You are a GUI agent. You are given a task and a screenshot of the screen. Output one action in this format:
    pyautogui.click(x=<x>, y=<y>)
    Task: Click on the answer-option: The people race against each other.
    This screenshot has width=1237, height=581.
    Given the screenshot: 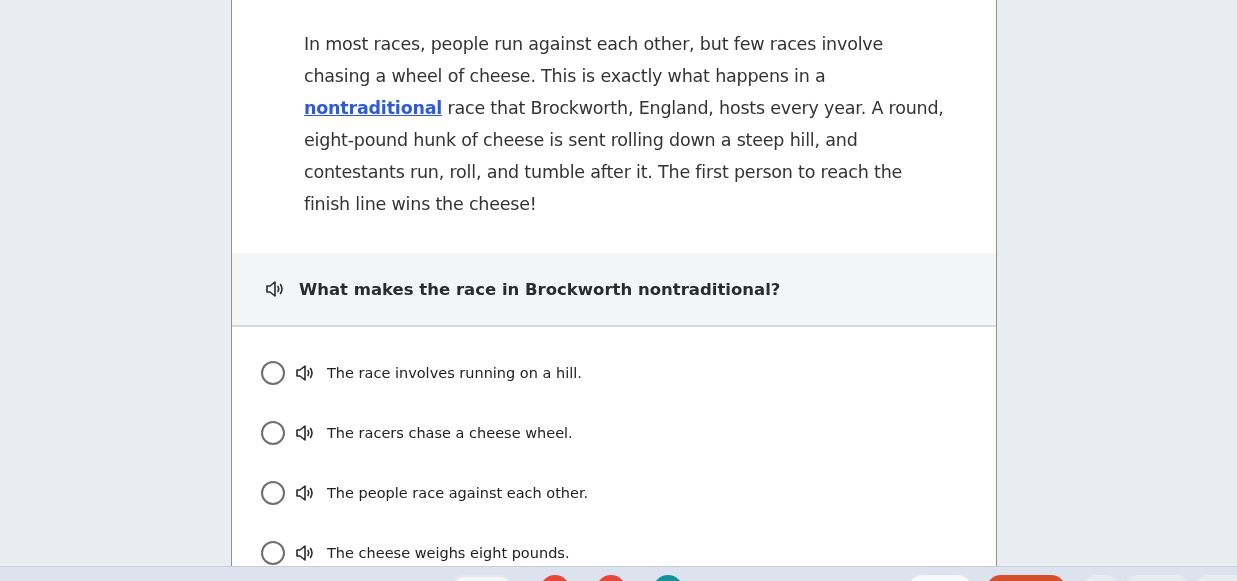 What is the action you would take?
    pyautogui.click(x=458, y=493)
    